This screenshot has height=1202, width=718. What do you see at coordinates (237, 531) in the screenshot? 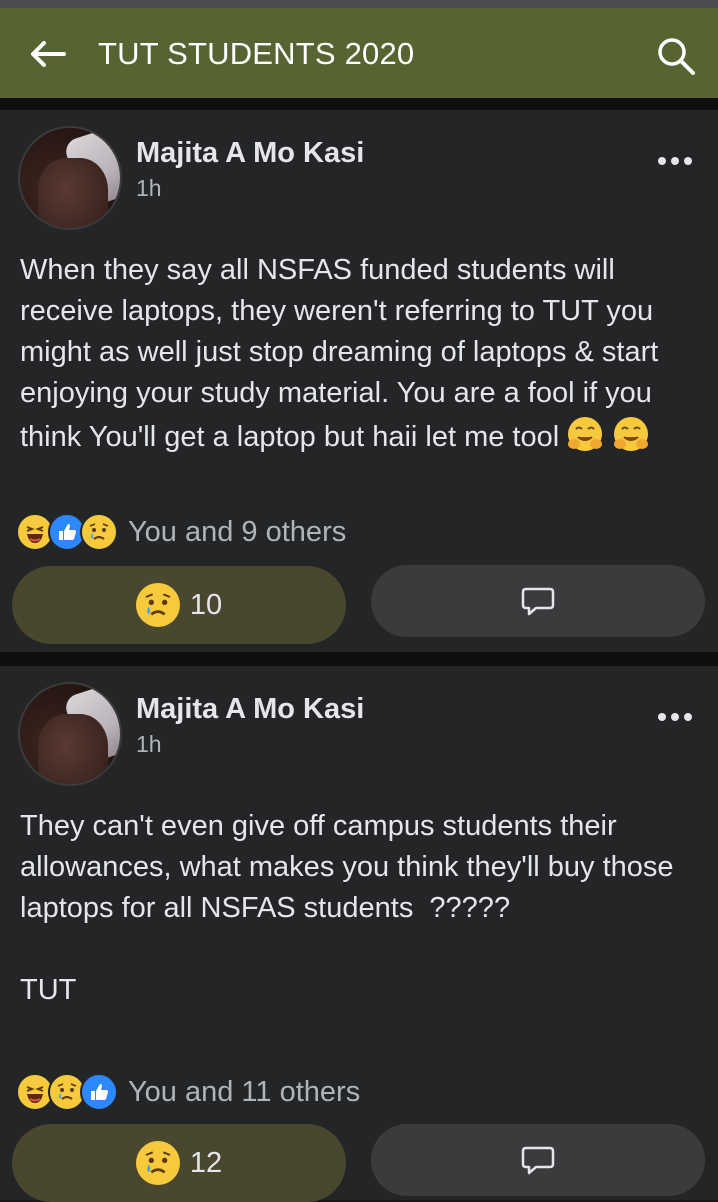
I see `reactions-text: You and 9 others` at bounding box center [237, 531].